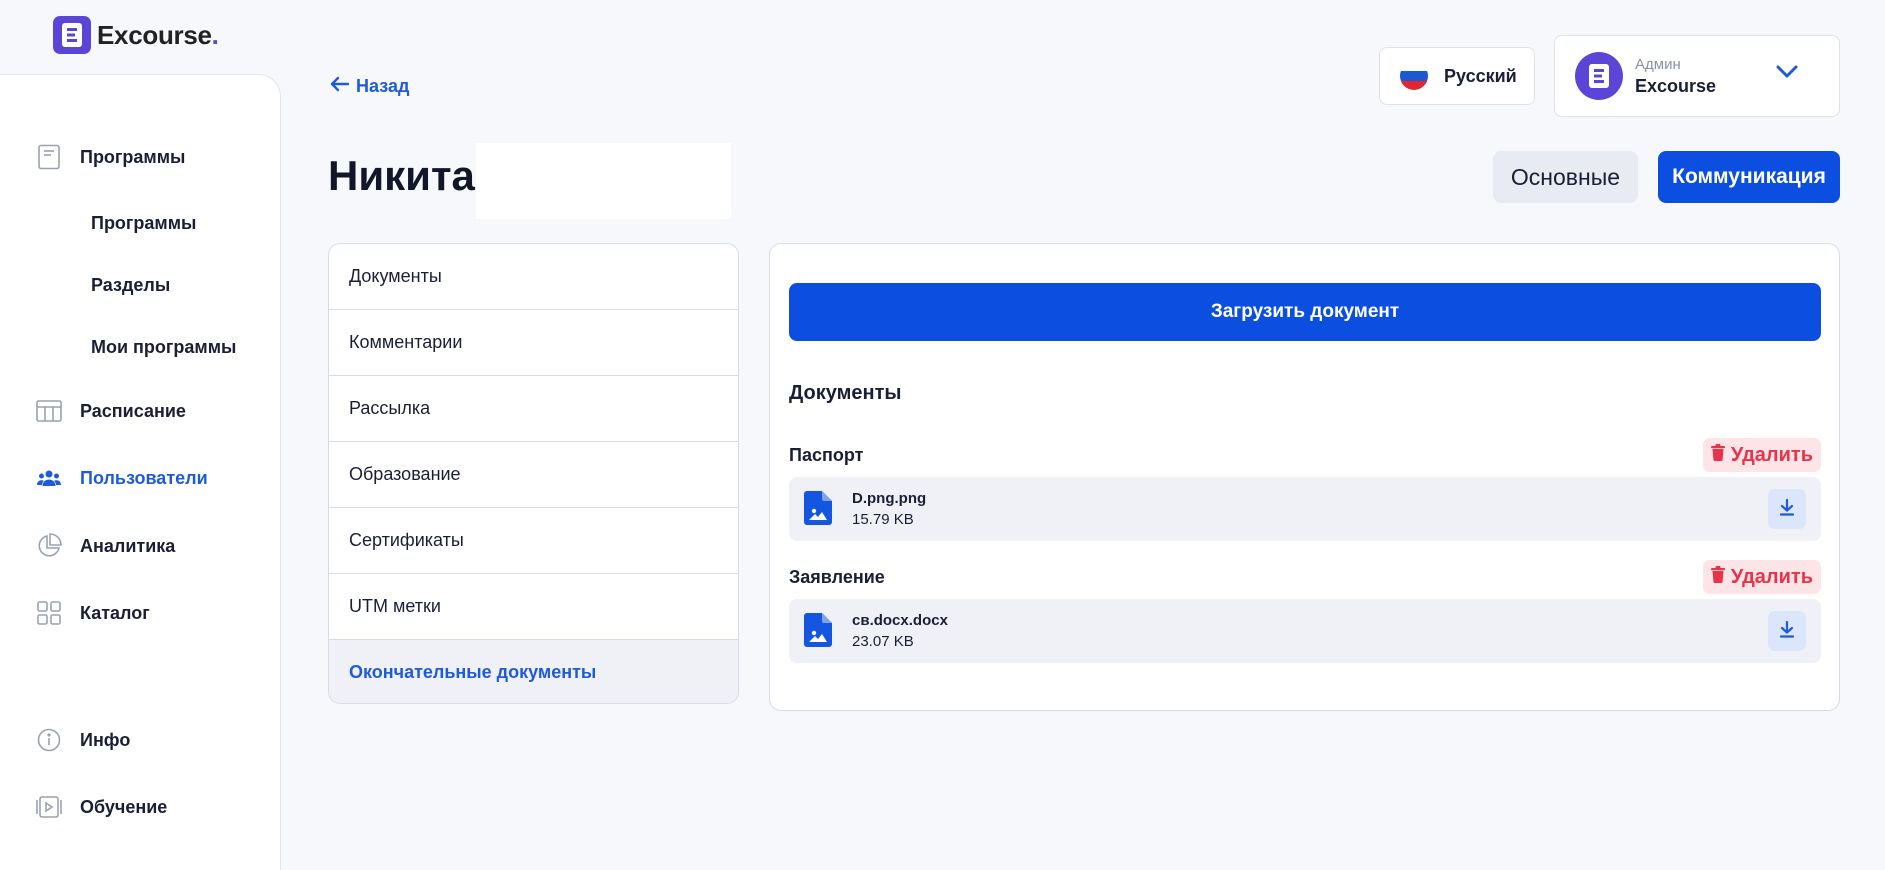 The height and width of the screenshot is (870, 1885). I want to click on sidebar-item-catalog: Каталог, so click(93, 613).